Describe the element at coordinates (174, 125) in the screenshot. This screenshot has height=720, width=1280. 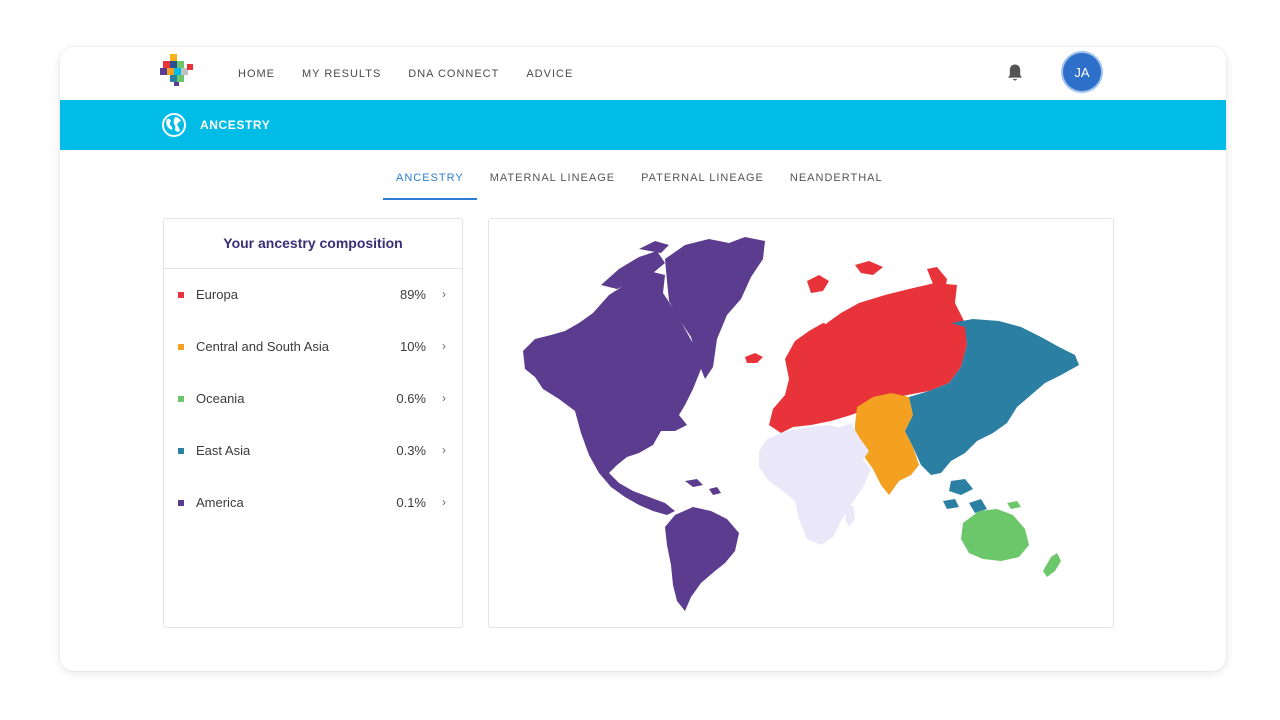
I see `globe-icon` at that location.